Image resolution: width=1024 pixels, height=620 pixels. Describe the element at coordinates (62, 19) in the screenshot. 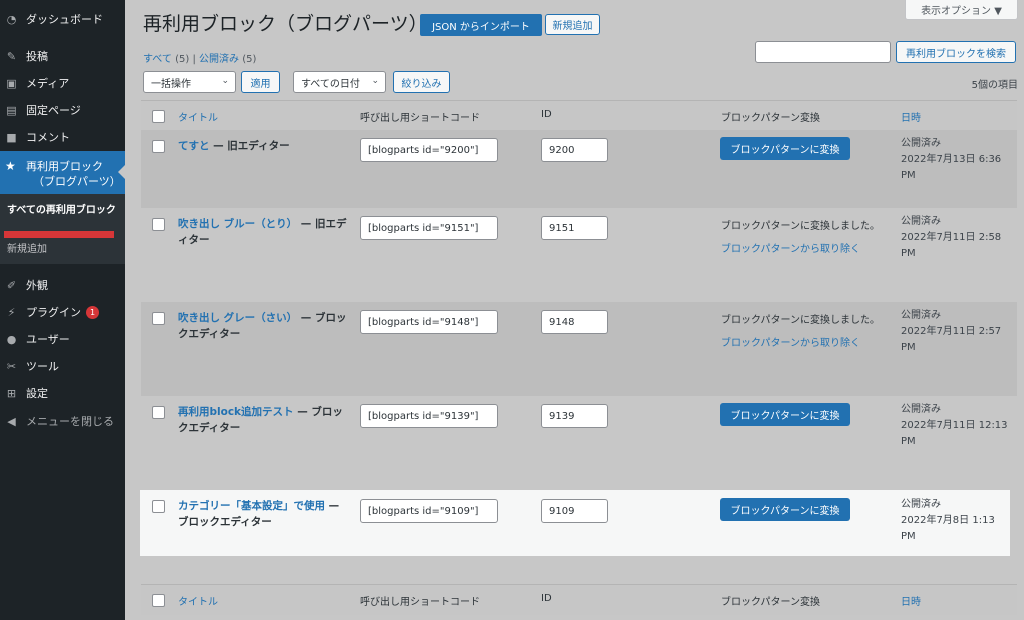

I see `menu-dashboard: ◔ ダッシュボード` at that location.